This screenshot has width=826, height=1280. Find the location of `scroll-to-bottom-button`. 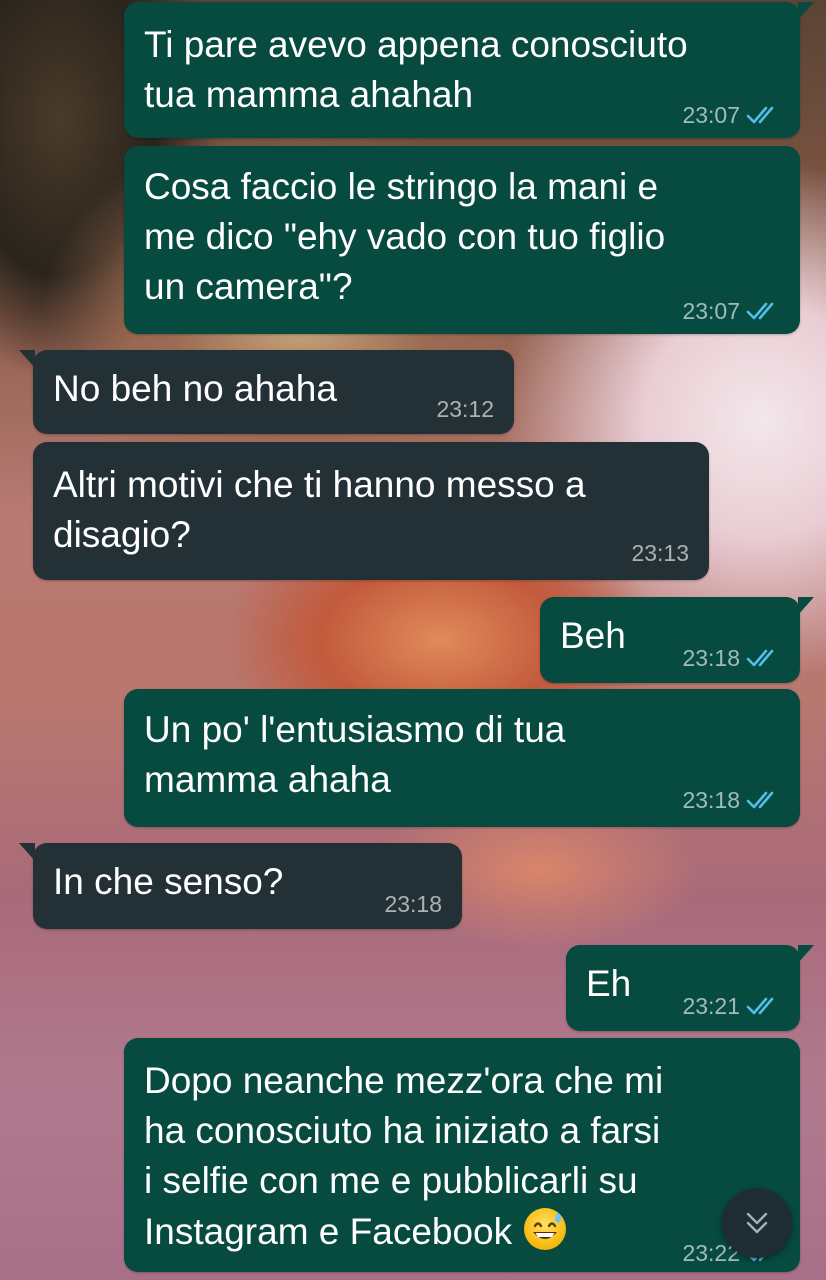

scroll-to-bottom-button is located at coordinates (757, 1223).